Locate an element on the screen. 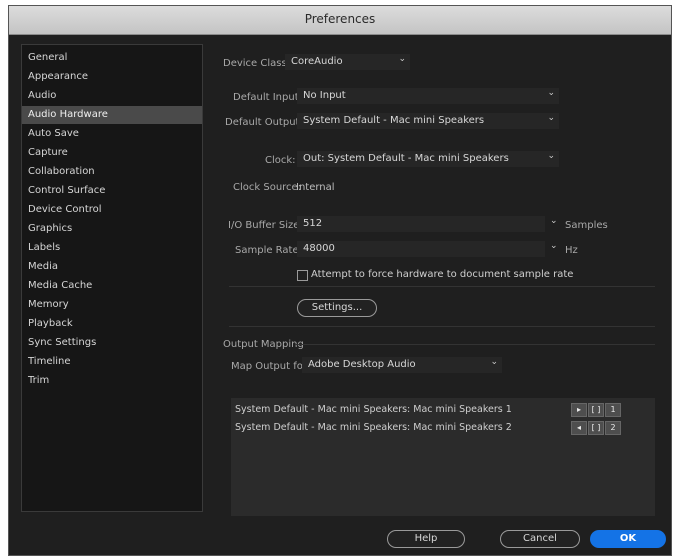  title-bar: Preferences is located at coordinates (340, 20).